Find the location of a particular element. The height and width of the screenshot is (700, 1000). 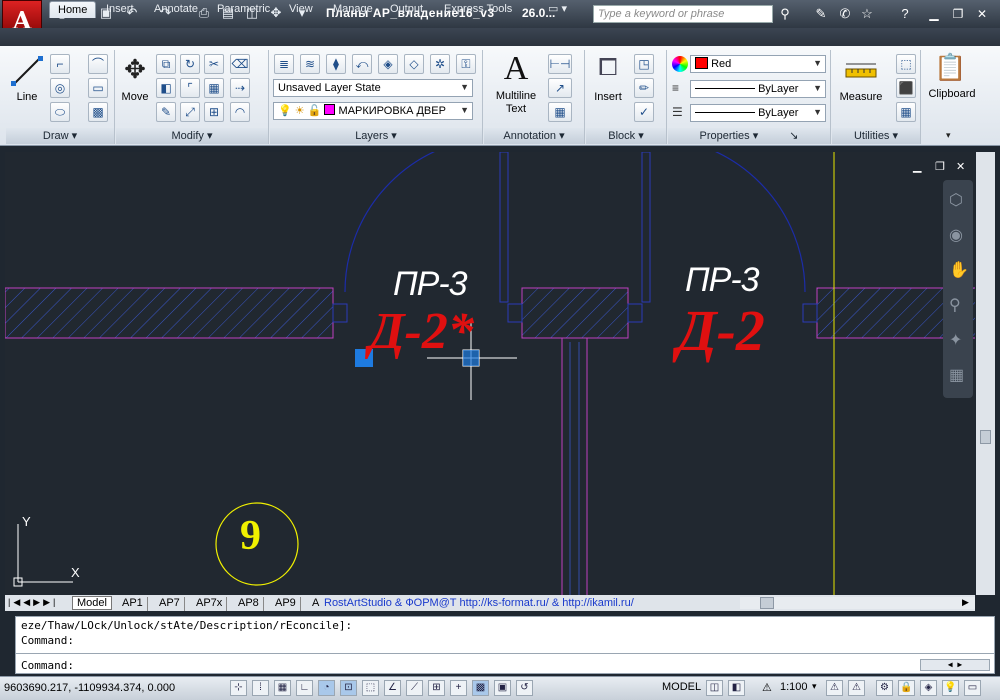

rectangle-icon: ▭ is located at coordinates (98, 88).